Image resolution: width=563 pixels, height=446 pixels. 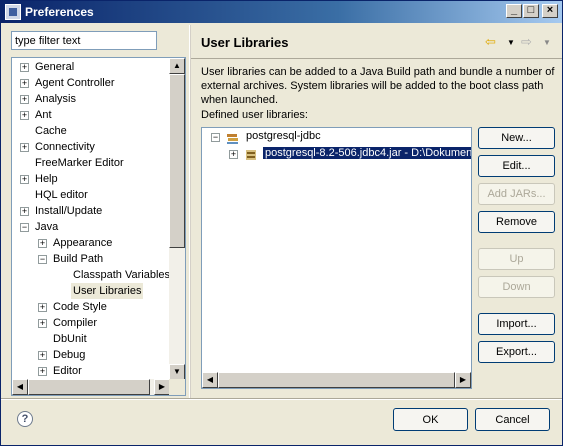 What do you see at coordinates (177, 387) in the screenshot?
I see `scrollbar-corner` at bounding box center [177, 387].